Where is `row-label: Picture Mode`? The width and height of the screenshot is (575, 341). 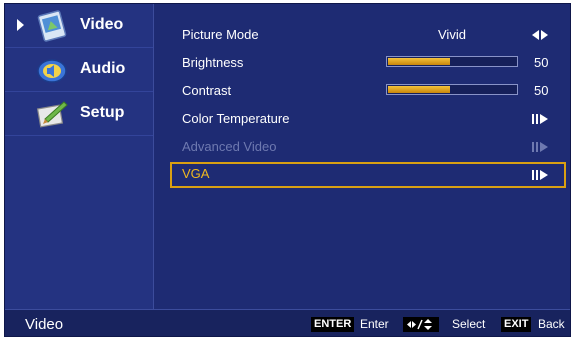 row-label: Picture Mode is located at coordinates (220, 34).